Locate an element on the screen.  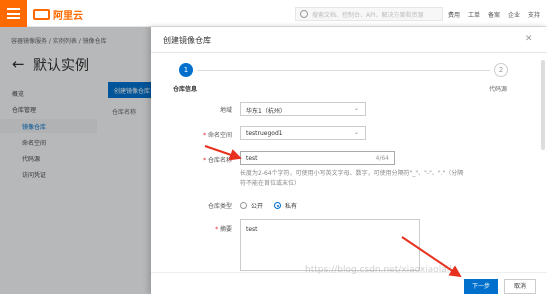
repo-name-value: test is located at coordinates (252, 158).